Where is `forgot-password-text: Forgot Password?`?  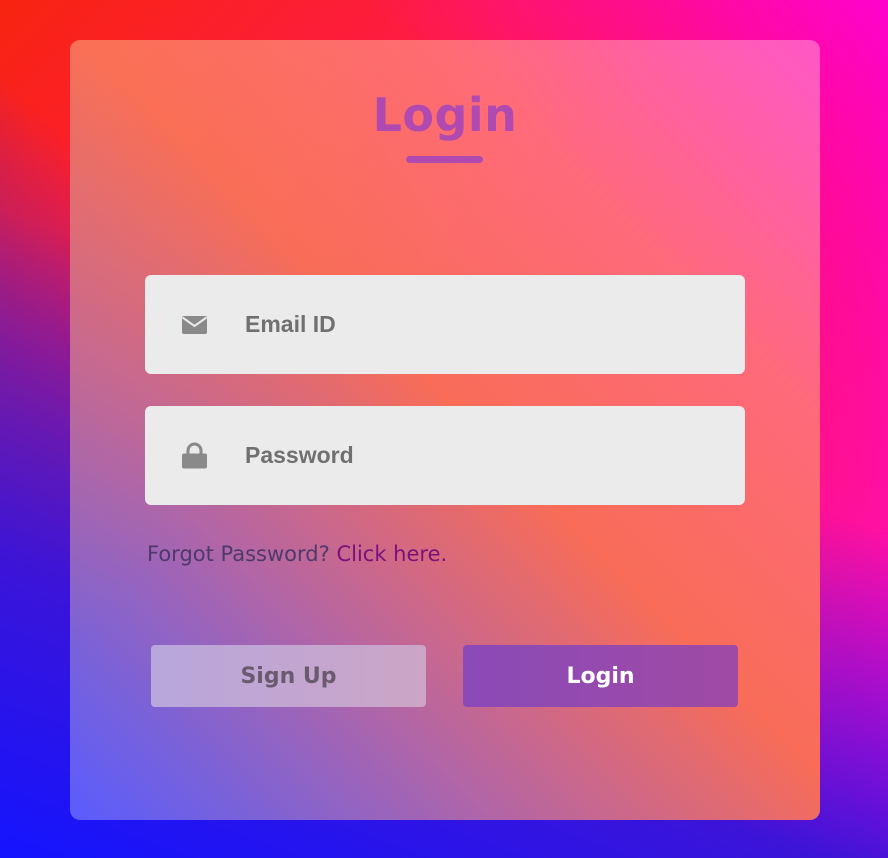
forgot-password-text: Forgot Password? is located at coordinates (242, 554).